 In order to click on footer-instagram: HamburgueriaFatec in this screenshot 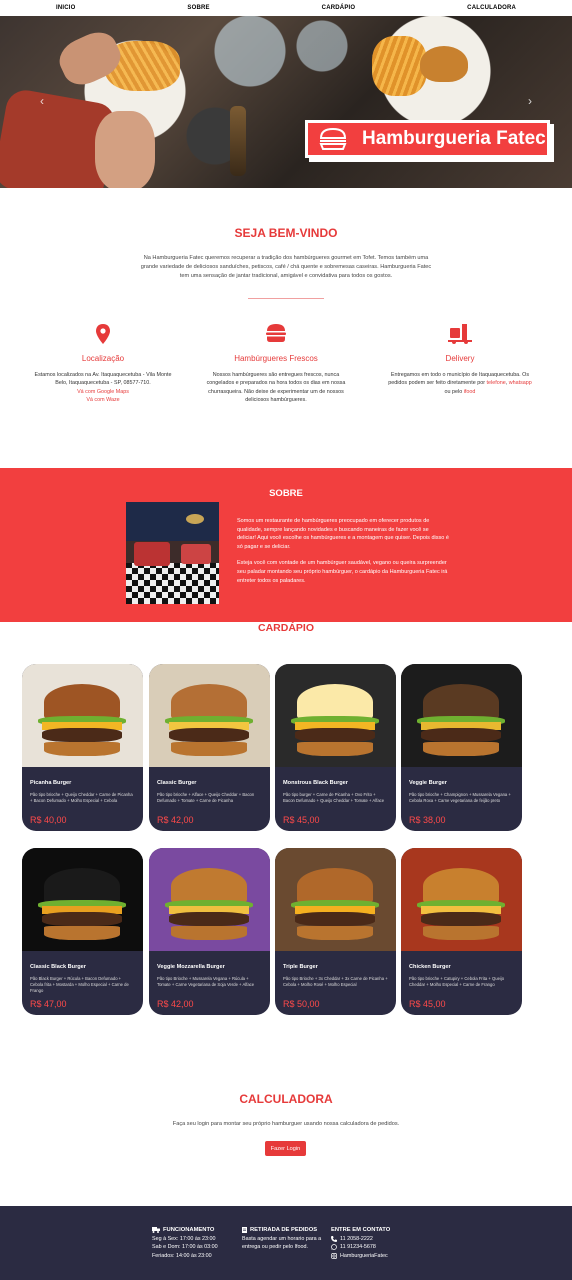, I will do `click(376, 1256)`.